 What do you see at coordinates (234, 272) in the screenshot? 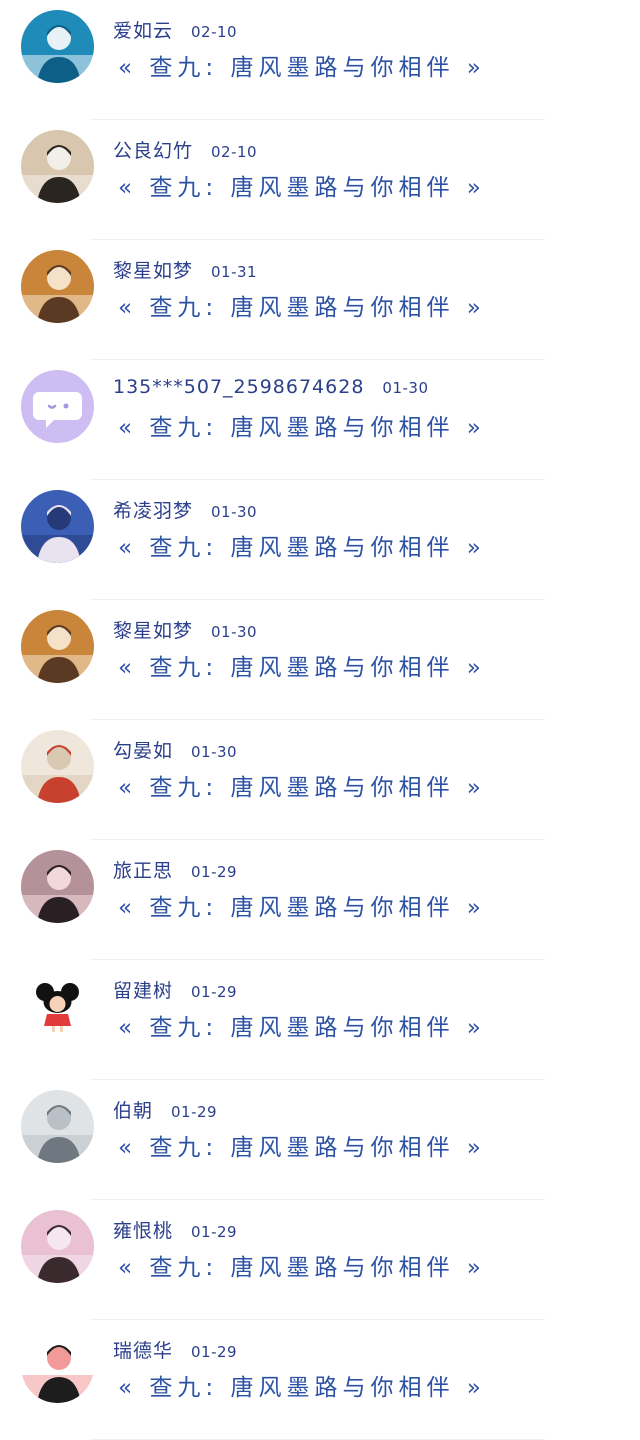
I see `message-date: 01-31` at bounding box center [234, 272].